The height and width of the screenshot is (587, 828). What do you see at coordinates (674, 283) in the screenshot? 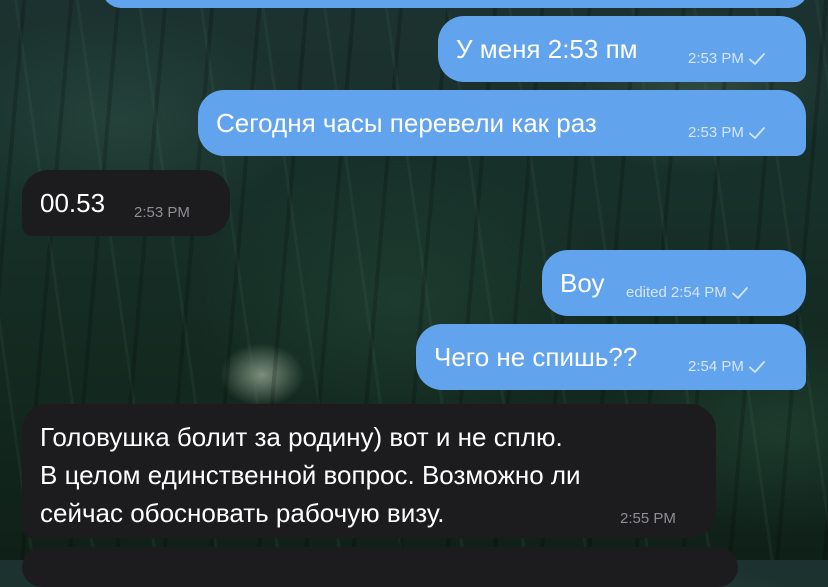
I see `message-bubble-outgoing: Воу edited 2:54 PM` at bounding box center [674, 283].